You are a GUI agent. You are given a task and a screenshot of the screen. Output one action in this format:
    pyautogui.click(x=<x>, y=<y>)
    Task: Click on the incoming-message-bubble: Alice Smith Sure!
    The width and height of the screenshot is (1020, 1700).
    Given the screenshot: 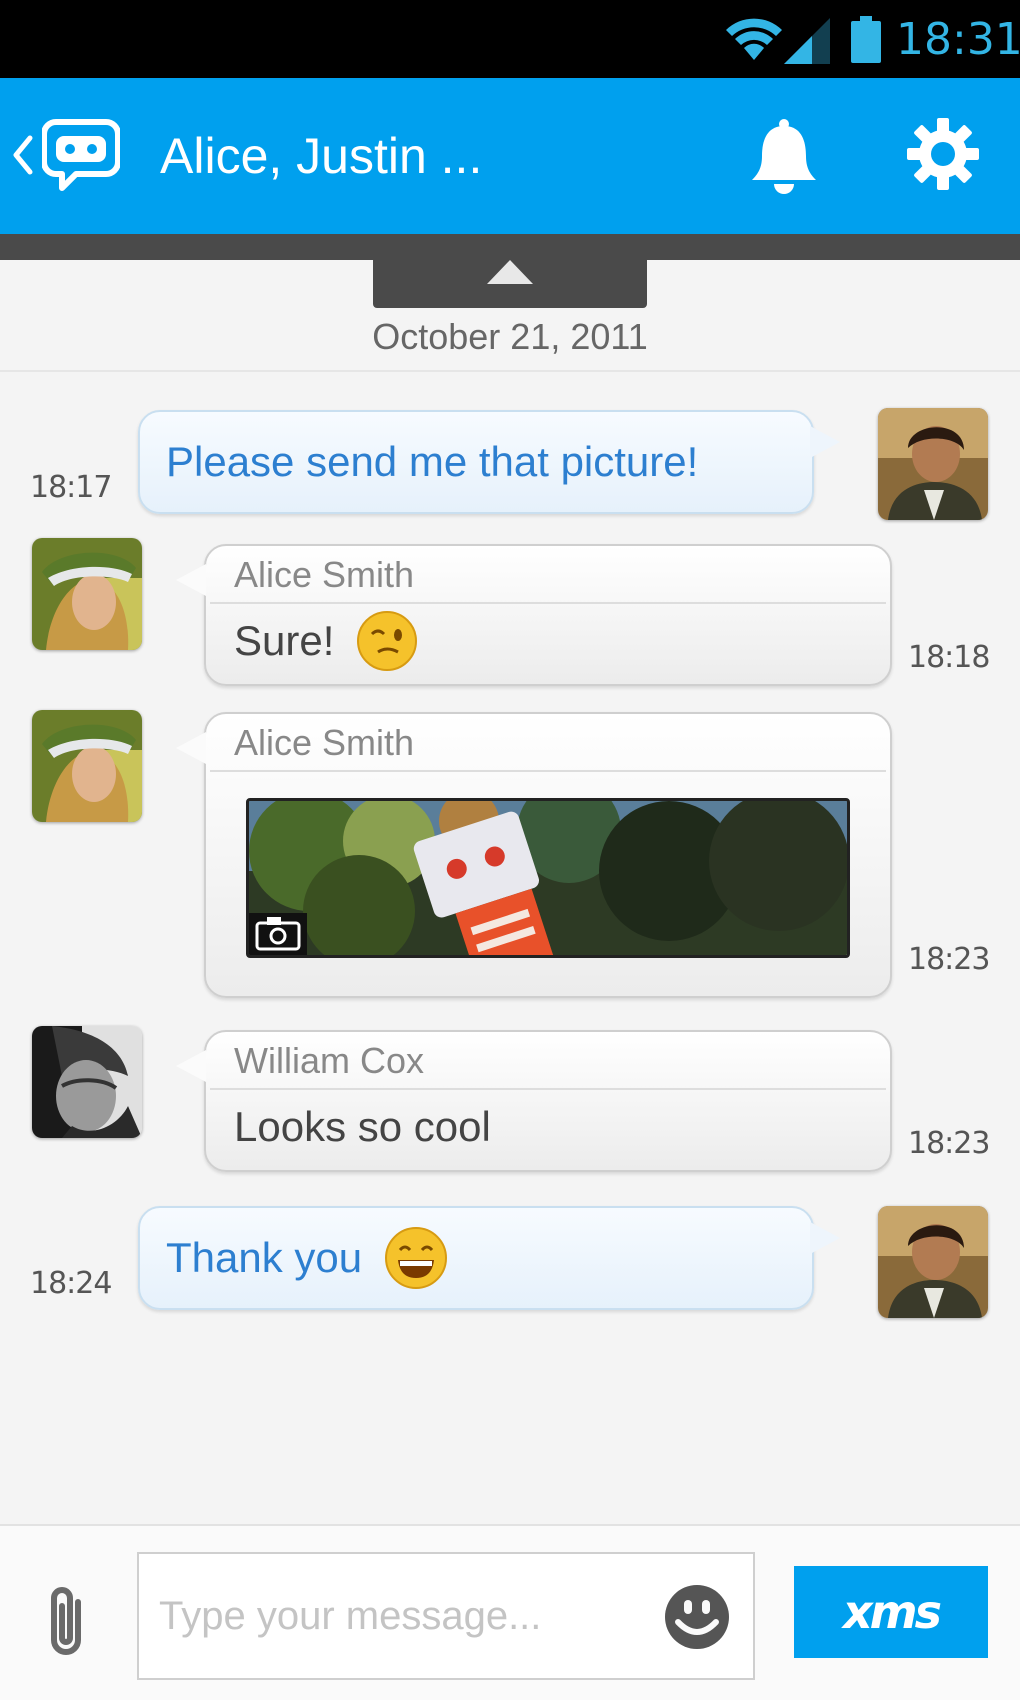 What is the action you would take?
    pyautogui.click(x=534, y=615)
    